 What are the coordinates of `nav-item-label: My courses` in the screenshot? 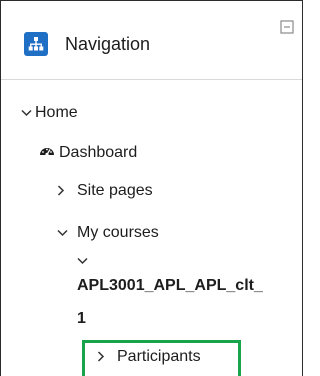 It's located at (118, 232).